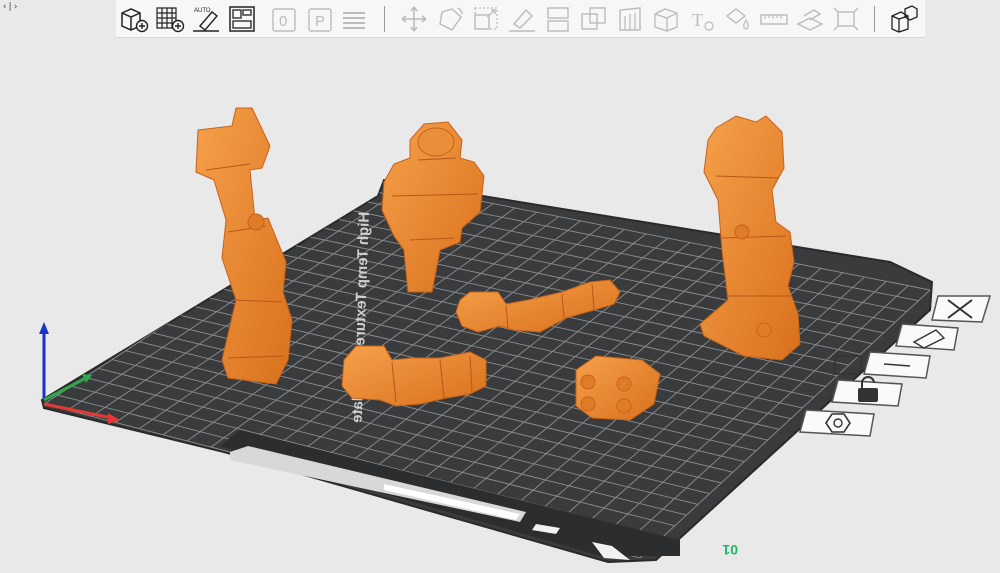 This screenshot has height=573, width=1000. Describe the element at coordinates (961, 309) in the screenshot. I see `delete-plate-button` at that location.